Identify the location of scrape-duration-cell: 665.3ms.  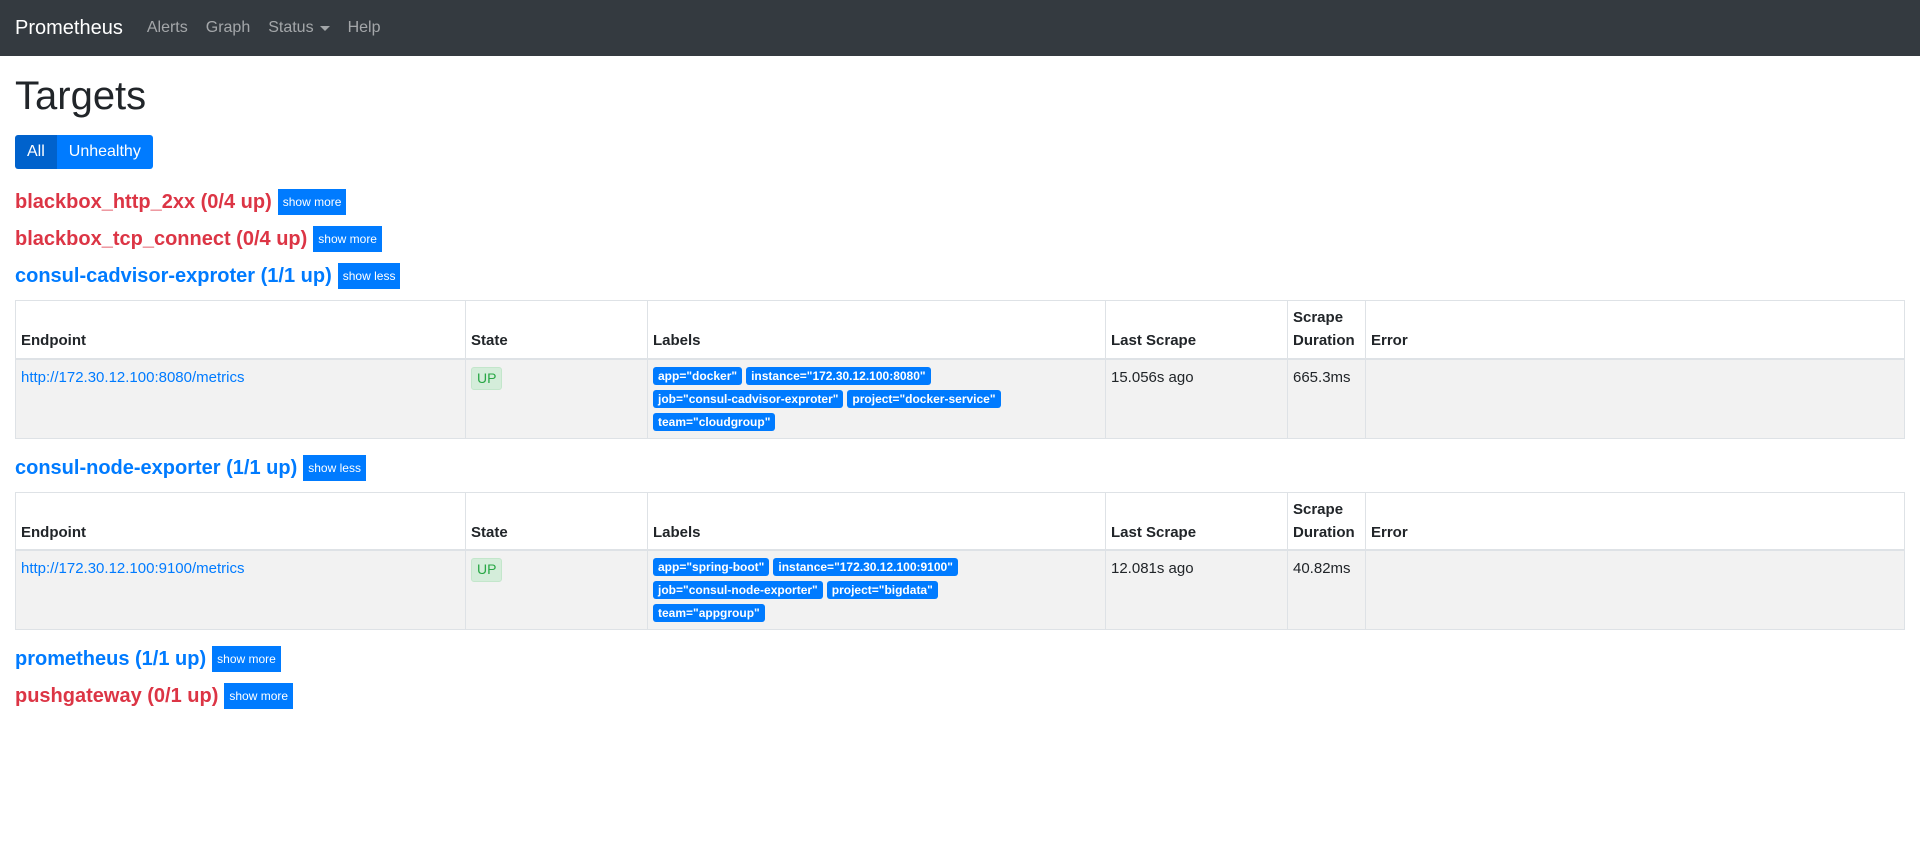
(1326, 398).